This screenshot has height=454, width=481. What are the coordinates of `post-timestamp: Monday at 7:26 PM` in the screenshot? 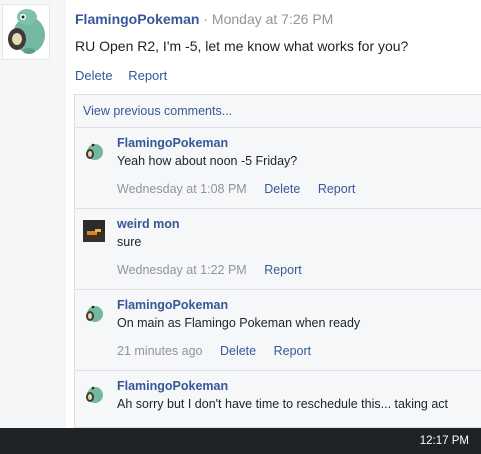 It's located at (272, 19).